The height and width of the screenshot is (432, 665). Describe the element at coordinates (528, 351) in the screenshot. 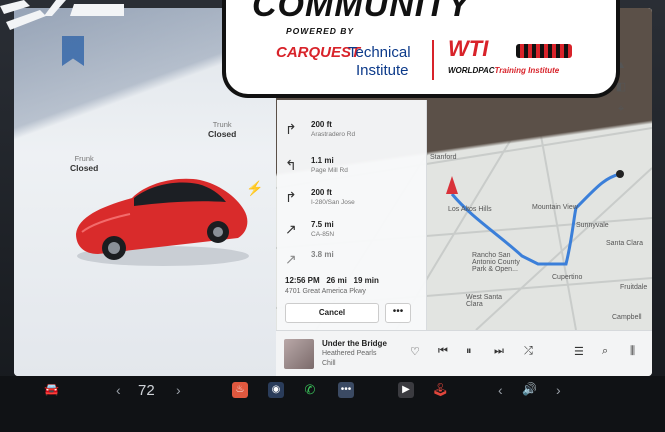

I see `shuffle-icon: ⤮` at that location.